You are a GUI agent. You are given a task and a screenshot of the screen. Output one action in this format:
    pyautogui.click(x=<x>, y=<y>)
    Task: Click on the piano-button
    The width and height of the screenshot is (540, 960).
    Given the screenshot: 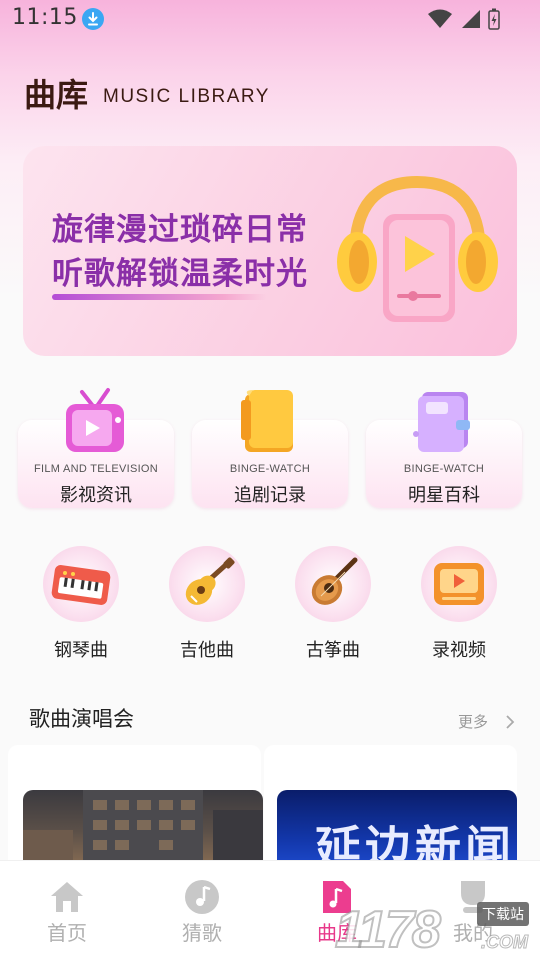 What is the action you would take?
    pyautogui.click(x=81, y=584)
    